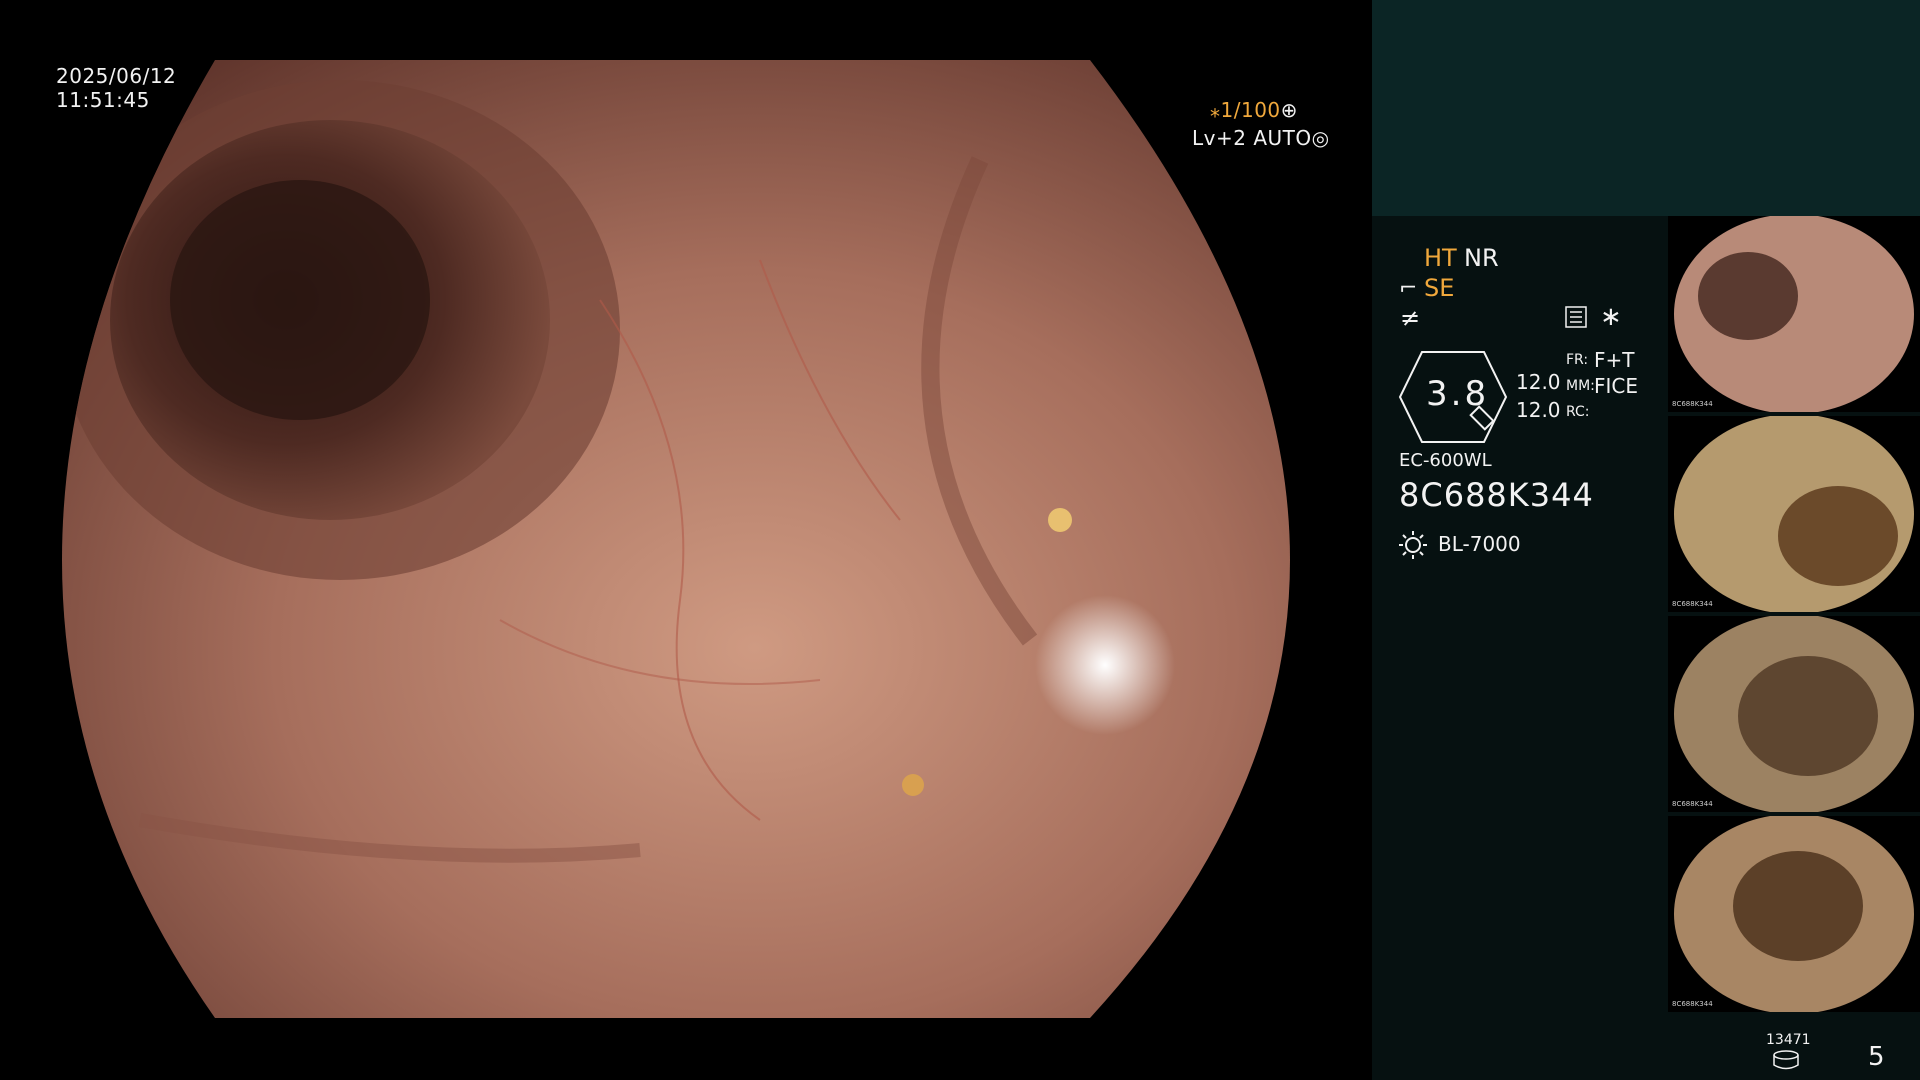  Describe the element at coordinates (1614, 360) in the screenshot. I see `fr-value: F+T` at that location.